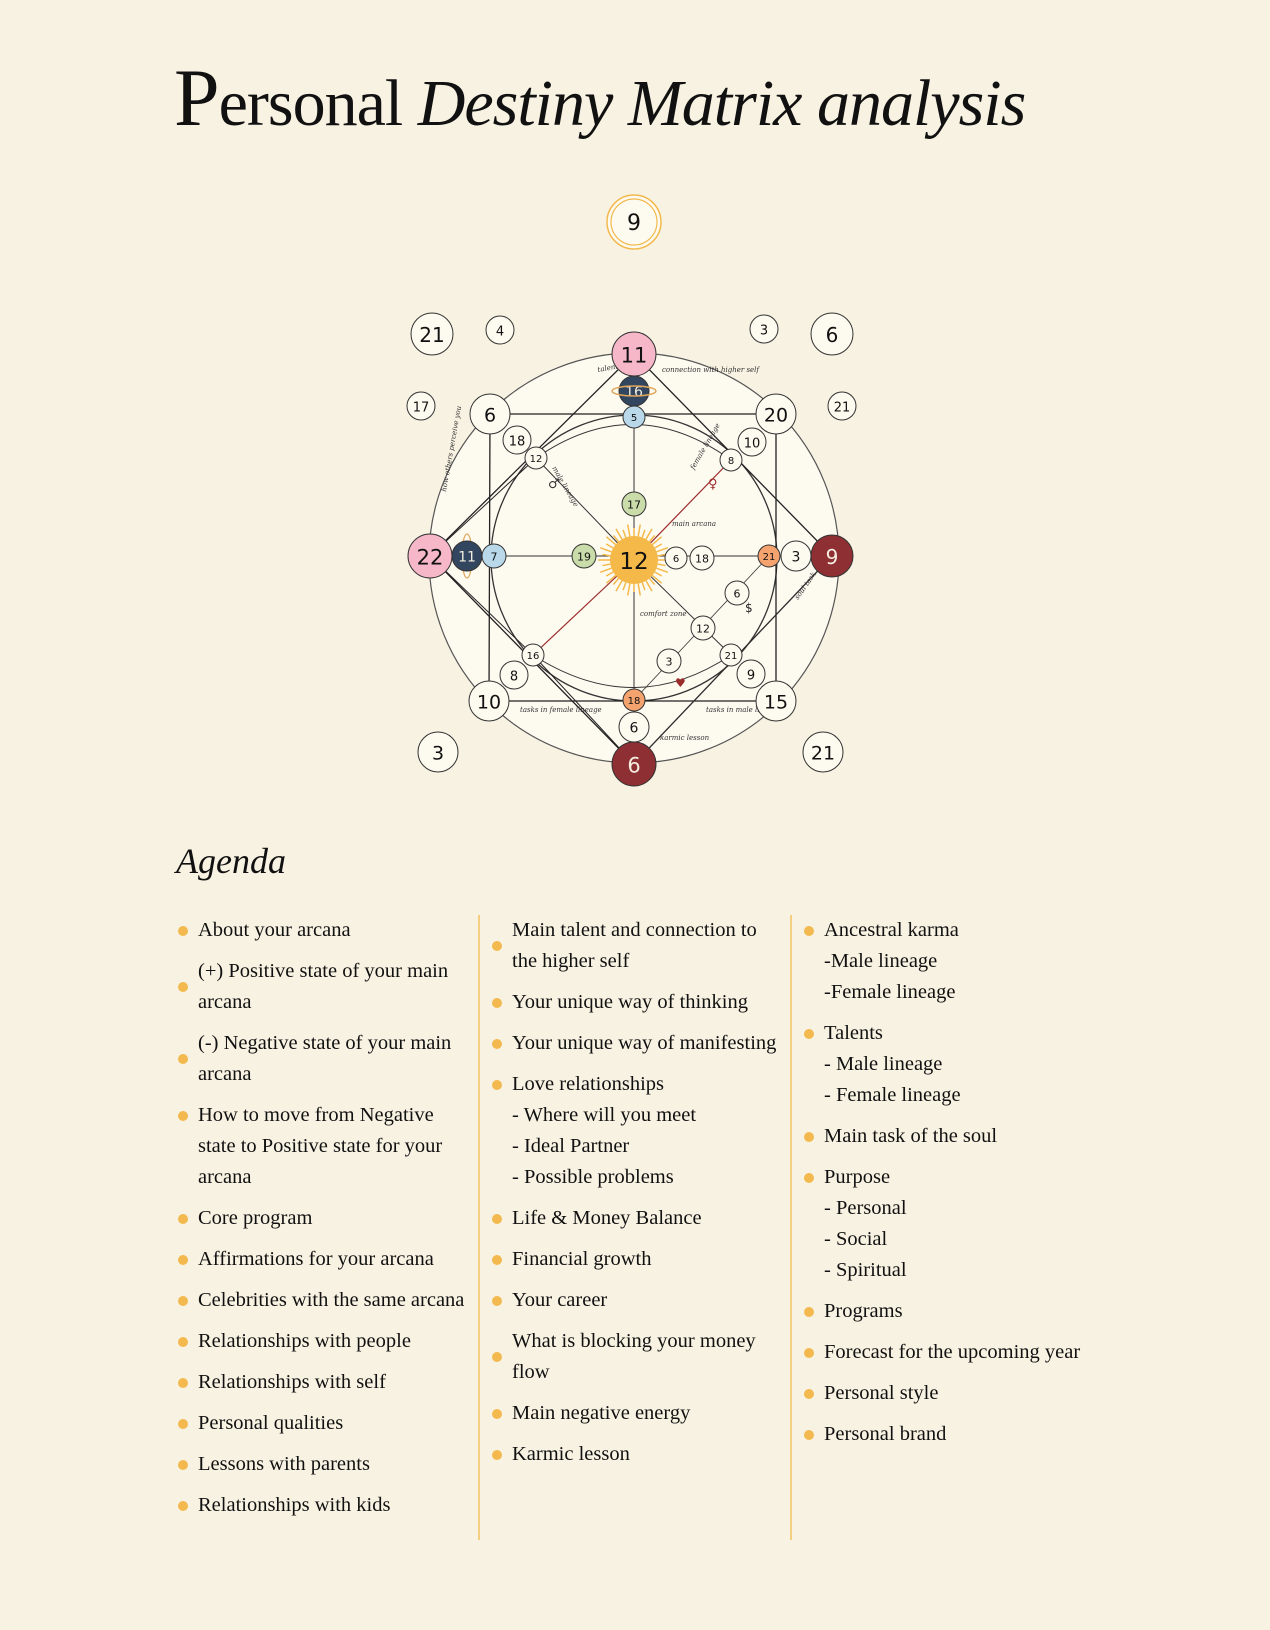 The height and width of the screenshot is (1630, 1270). What do you see at coordinates (640, 1043) in the screenshot?
I see `agenda-item: Your unique way of manifesting` at bounding box center [640, 1043].